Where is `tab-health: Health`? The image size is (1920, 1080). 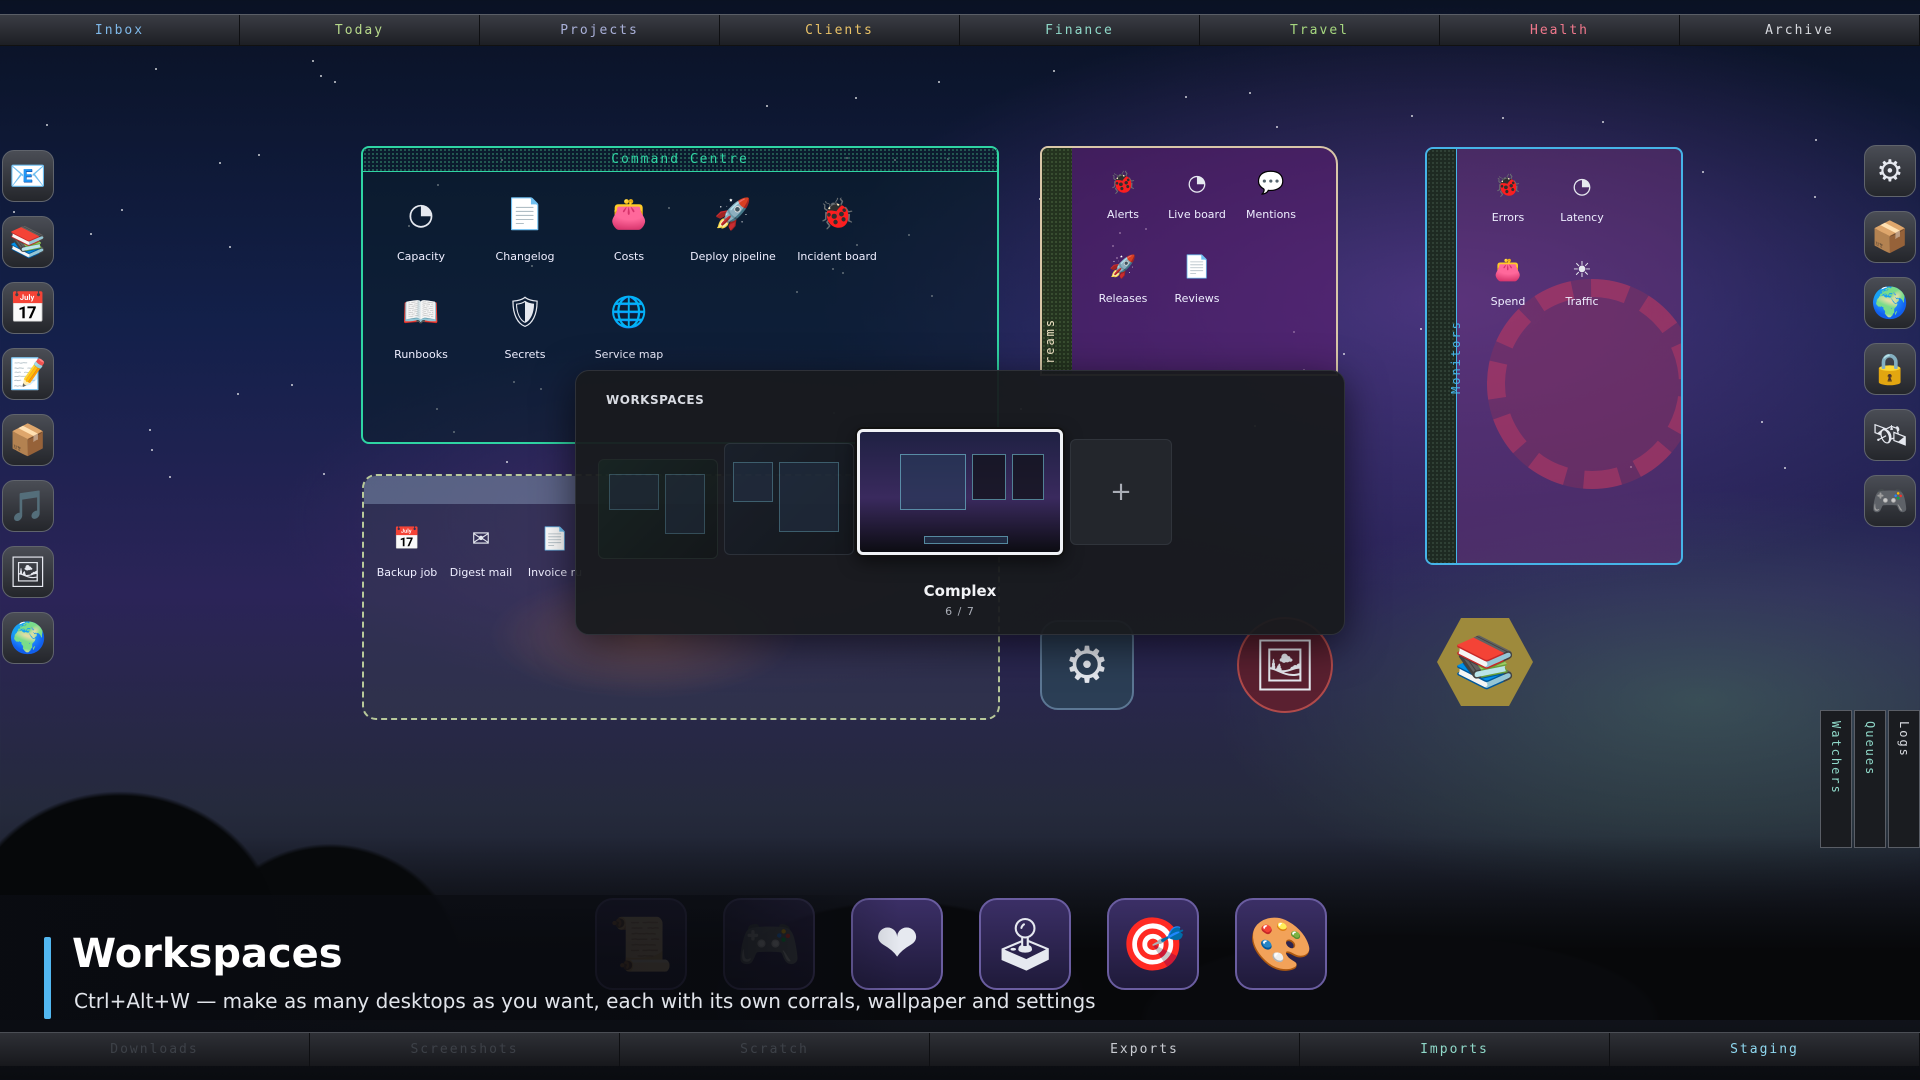 tab-health: Health is located at coordinates (1560, 30).